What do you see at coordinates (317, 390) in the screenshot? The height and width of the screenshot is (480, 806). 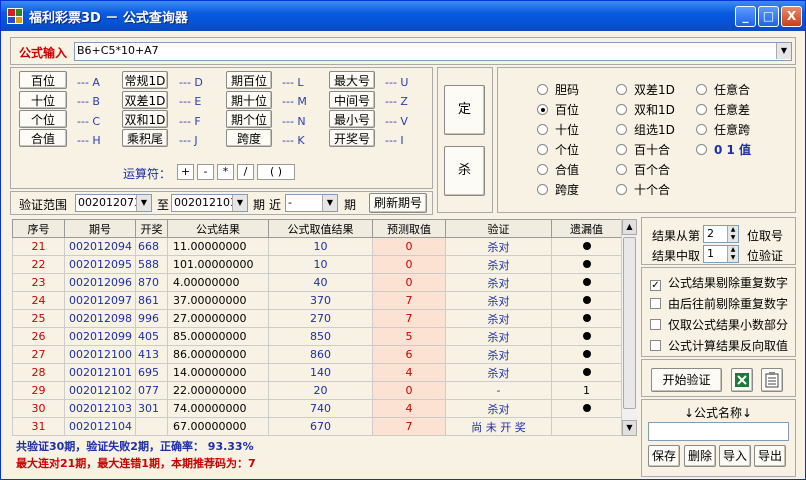 I see `table-row: 29 002012102 077 22.00000000 20 0-1` at bounding box center [317, 390].